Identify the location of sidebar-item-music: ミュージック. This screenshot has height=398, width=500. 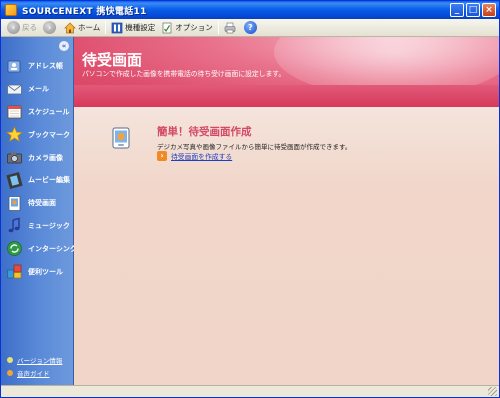
(37, 226).